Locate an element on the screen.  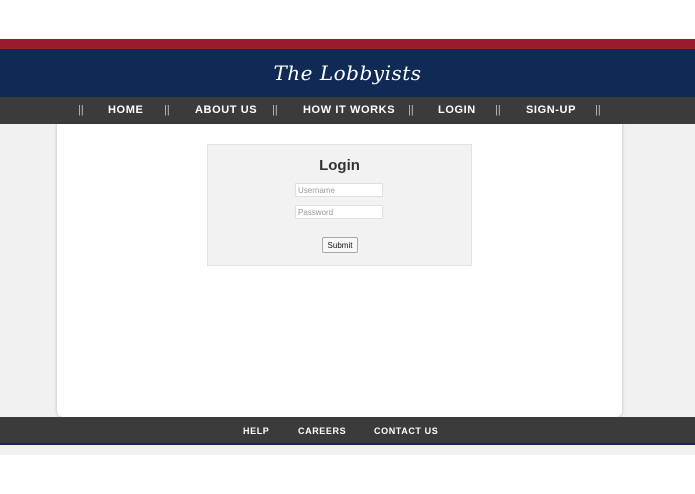
site-title: The Lobbyists is located at coordinates (347, 73).